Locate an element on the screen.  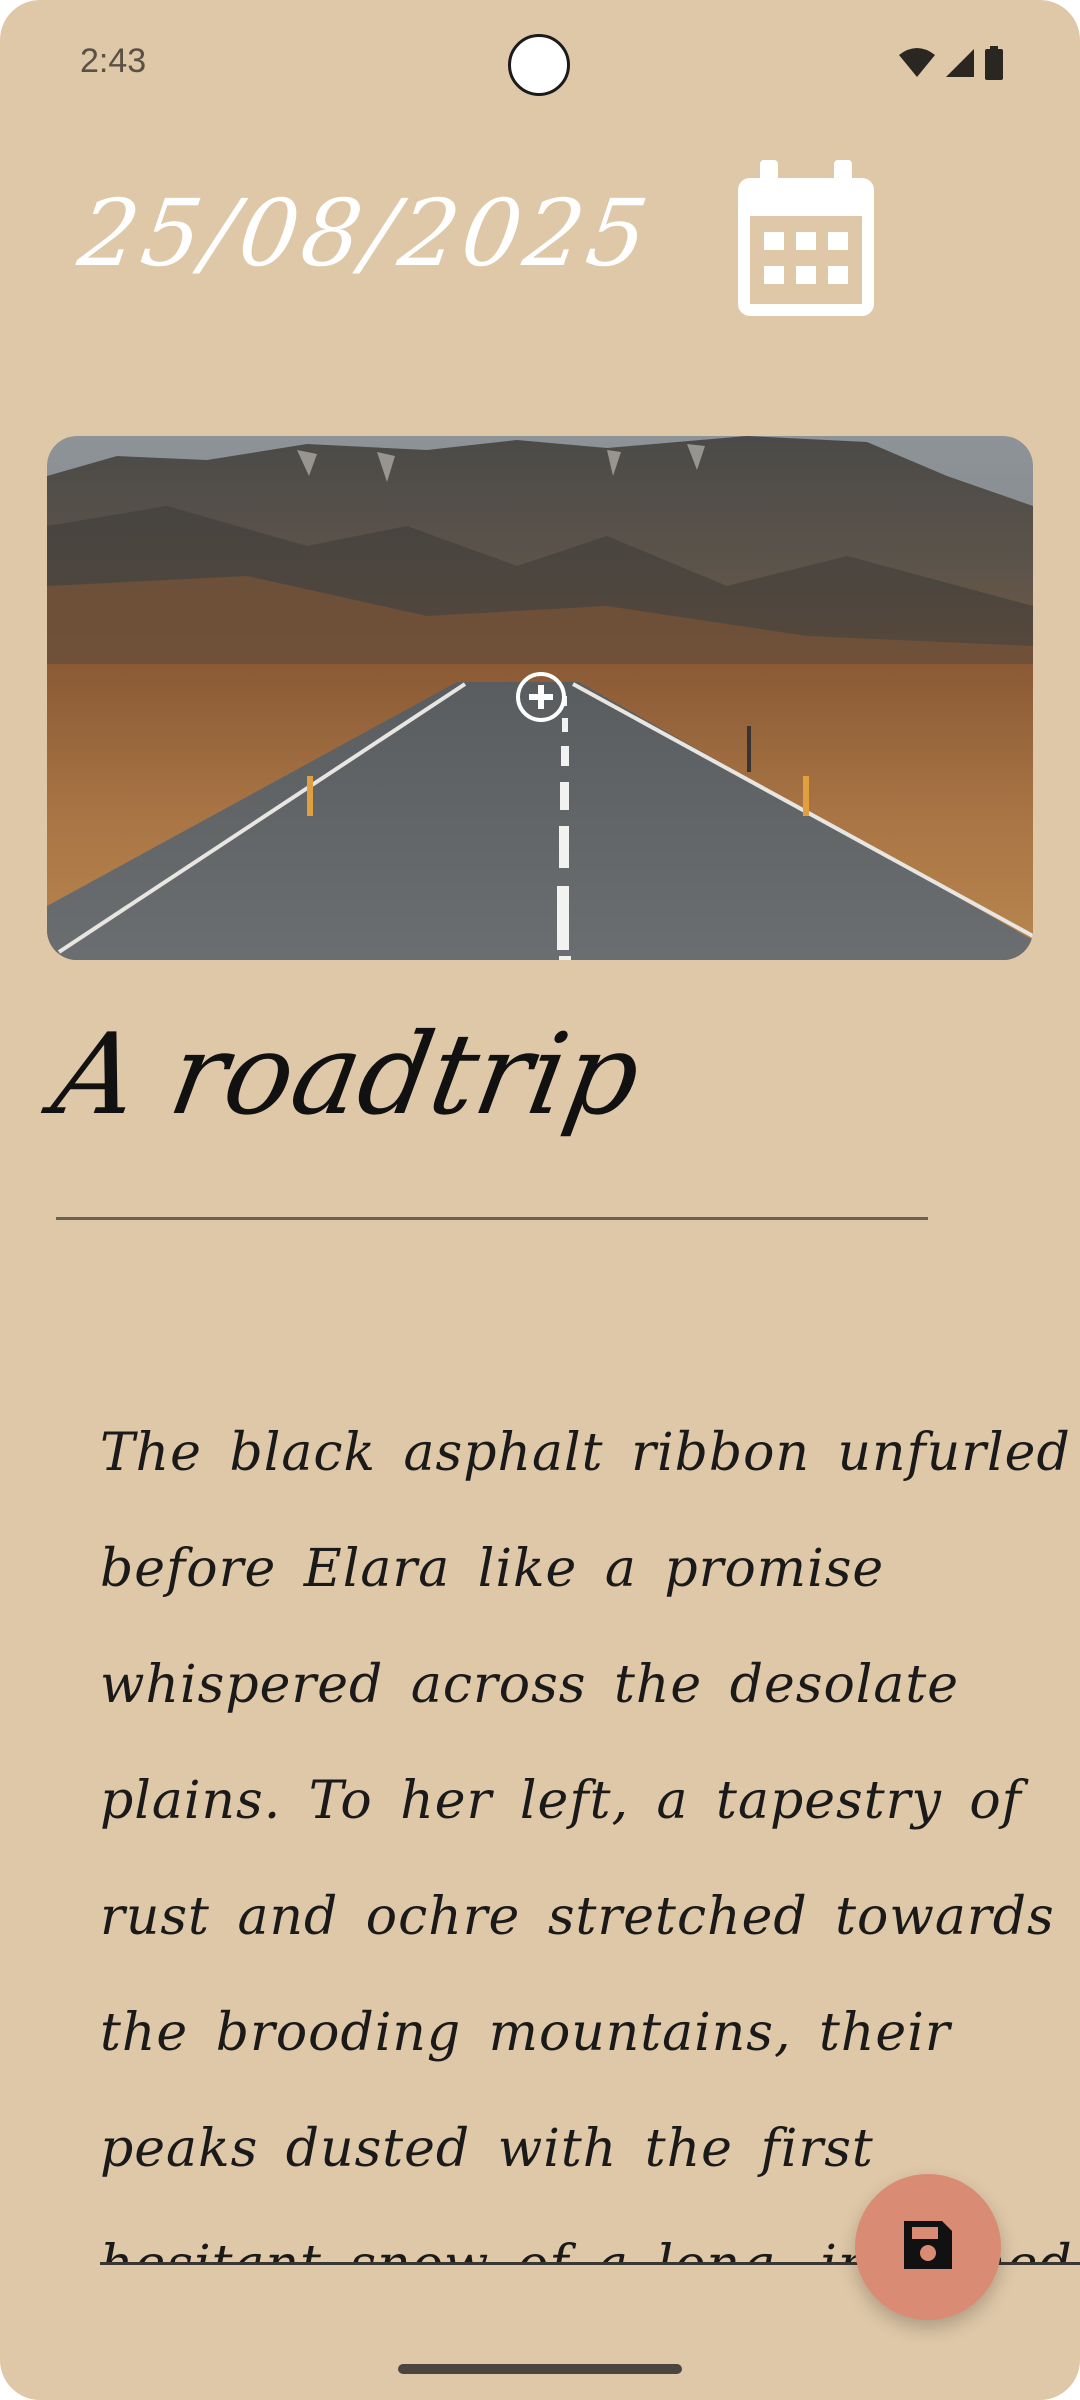
gesture-nav-handle is located at coordinates (540, 2369).